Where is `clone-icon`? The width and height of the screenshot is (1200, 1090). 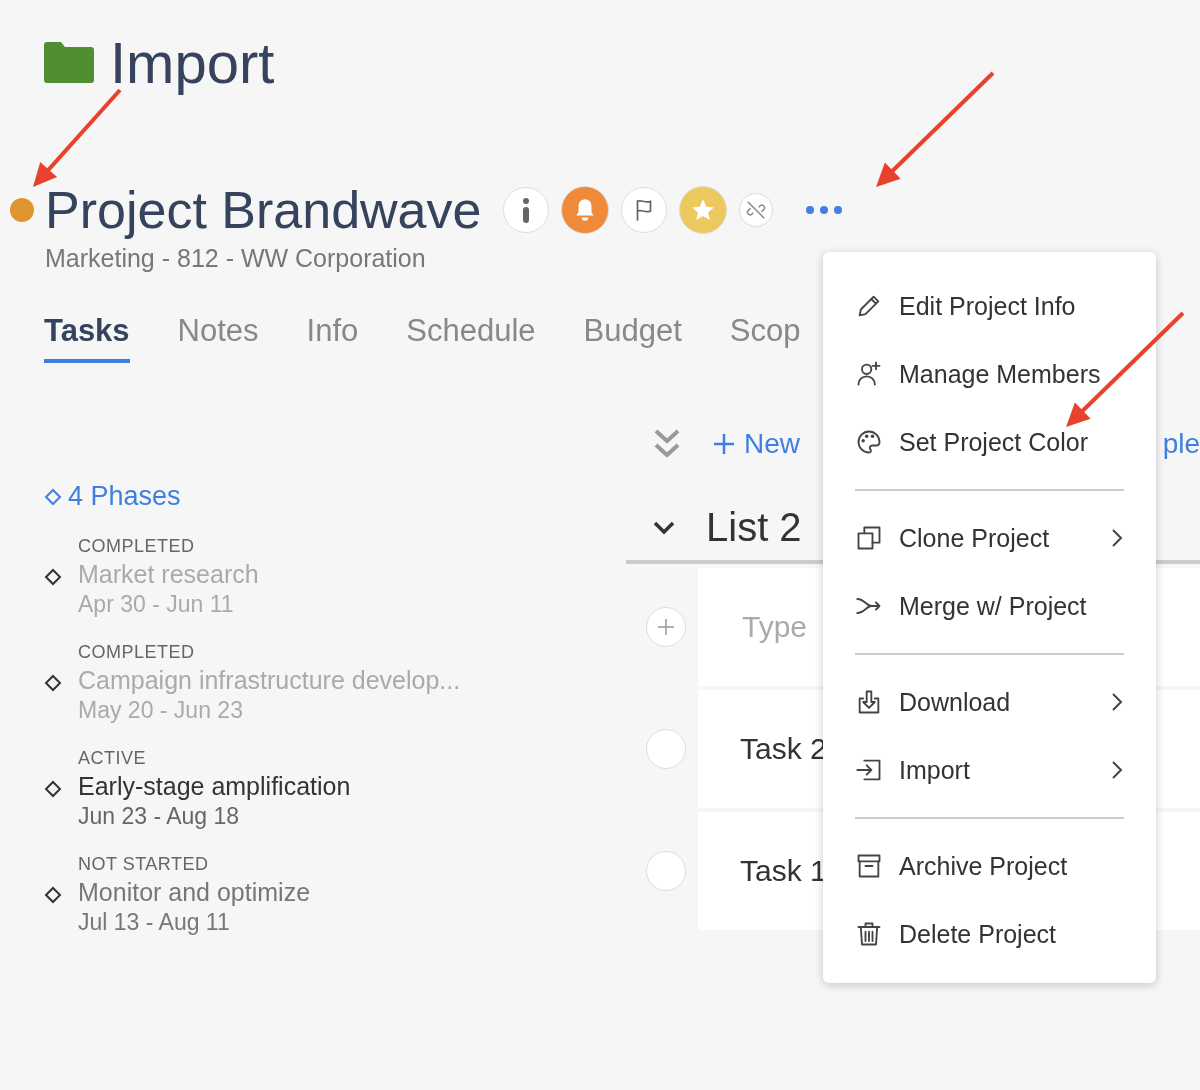 clone-icon is located at coordinates (869, 538).